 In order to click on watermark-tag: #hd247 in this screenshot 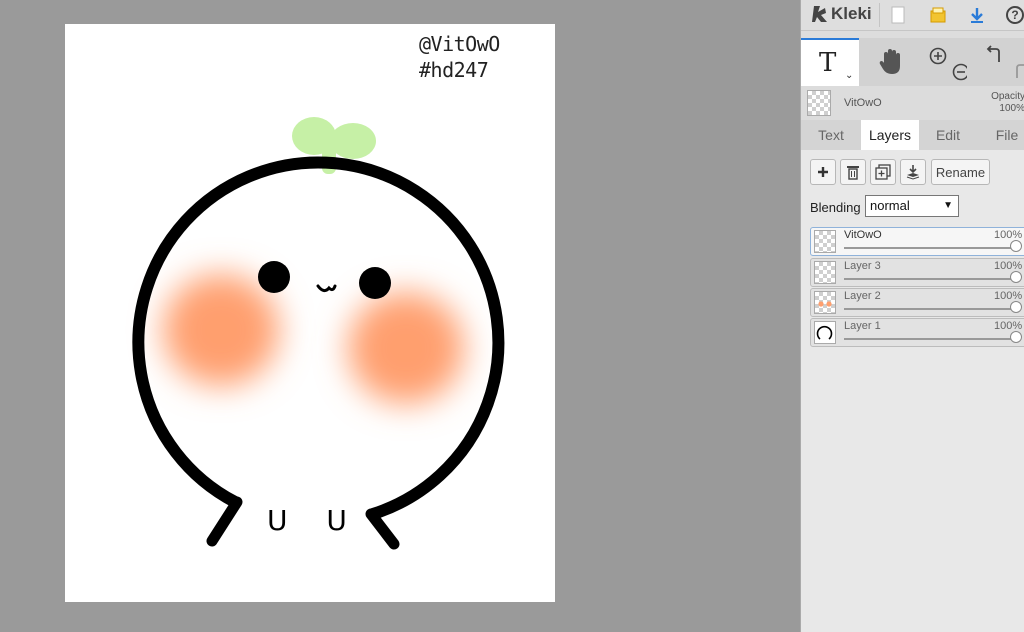, I will do `click(454, 70)`.